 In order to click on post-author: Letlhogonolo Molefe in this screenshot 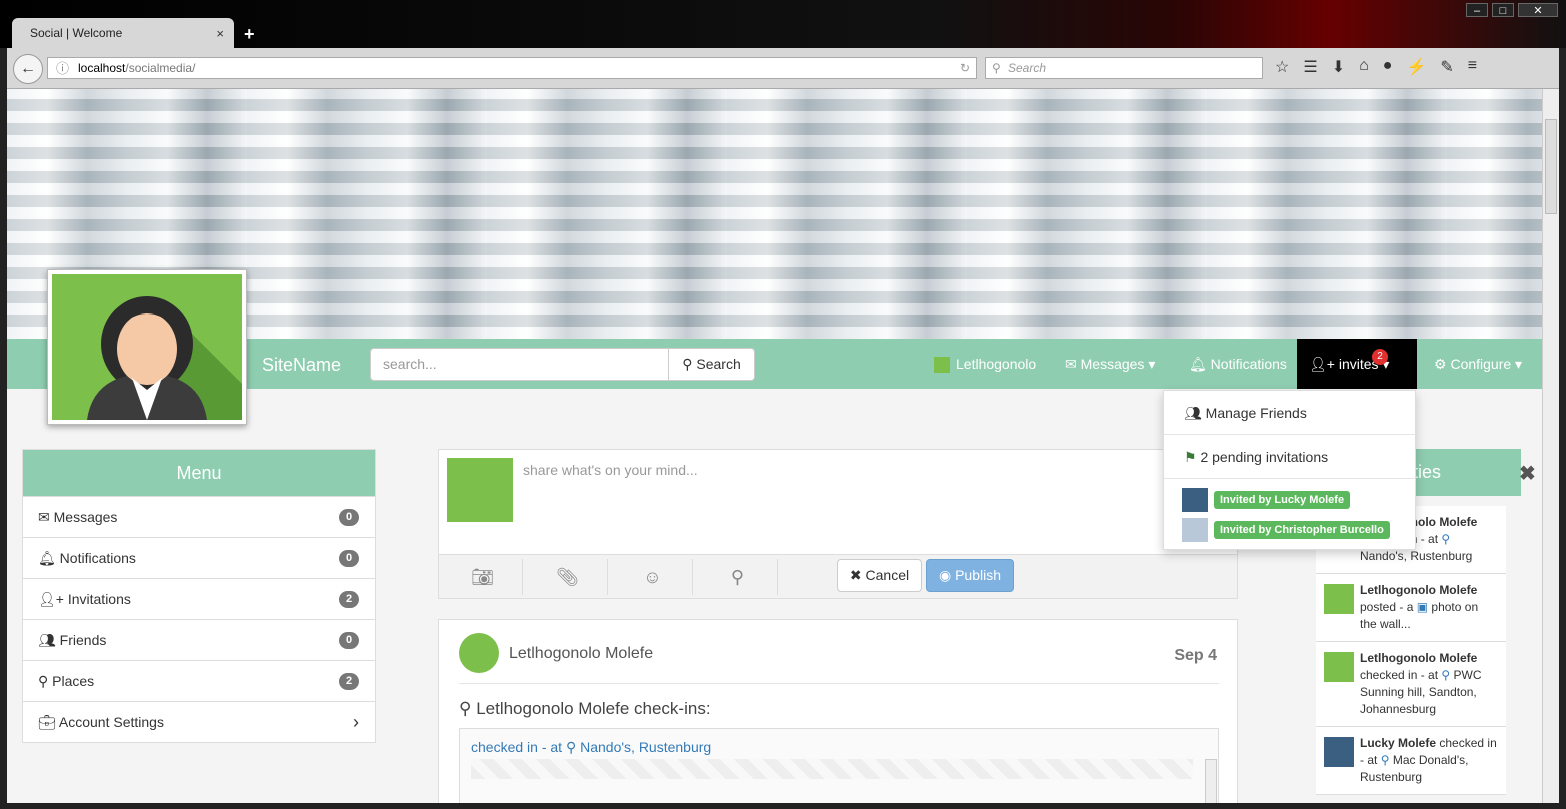, I will do `click(581, 654)`.